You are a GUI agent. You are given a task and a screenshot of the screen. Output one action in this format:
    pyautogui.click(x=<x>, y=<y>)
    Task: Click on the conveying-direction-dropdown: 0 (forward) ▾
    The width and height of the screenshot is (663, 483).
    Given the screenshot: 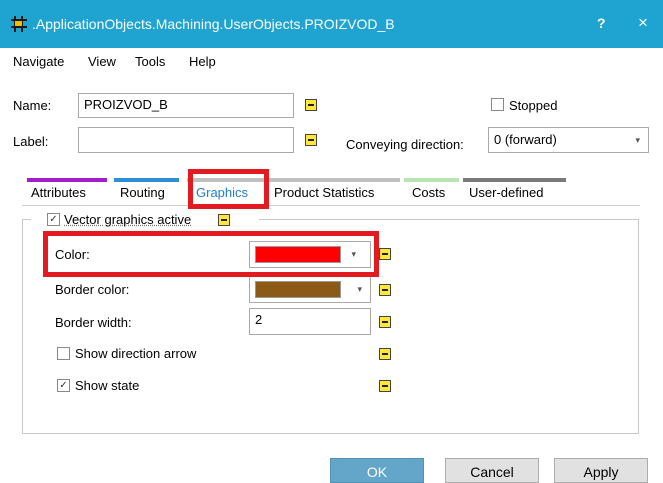 What is the action you would take?
    pyautogui.click(x=568, y=140)
    